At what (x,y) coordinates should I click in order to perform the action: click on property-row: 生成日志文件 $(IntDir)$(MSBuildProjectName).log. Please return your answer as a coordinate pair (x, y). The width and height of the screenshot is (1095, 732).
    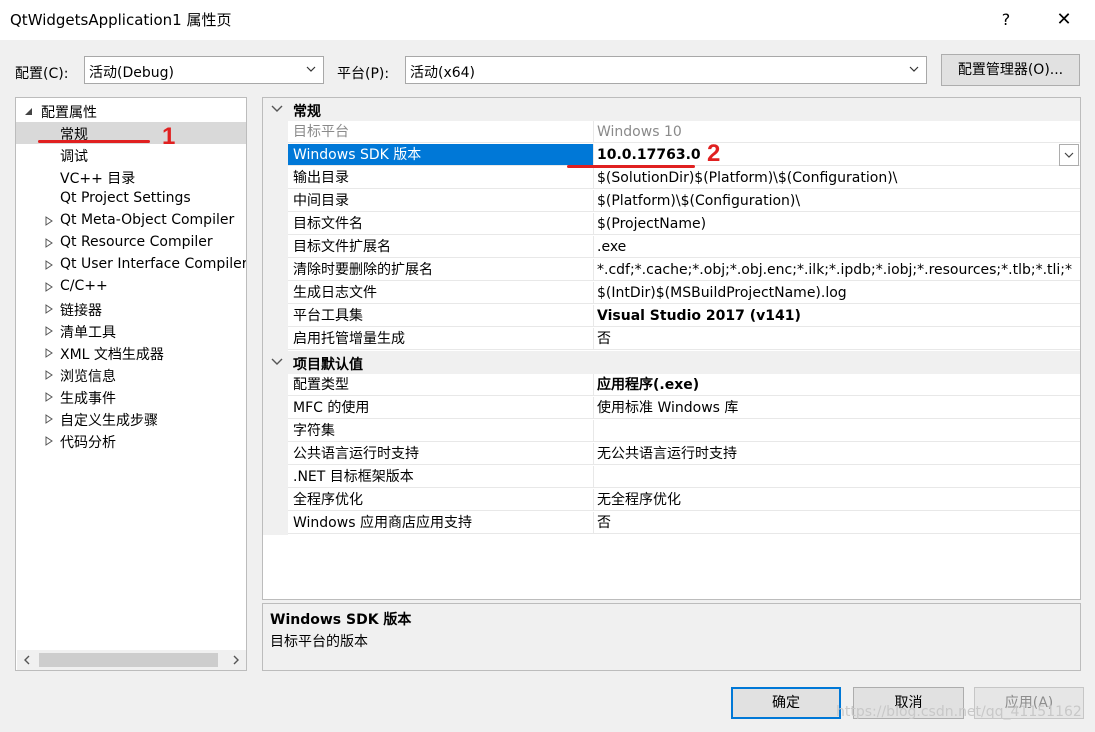
    Looking at the image, I should click on (671, 293).